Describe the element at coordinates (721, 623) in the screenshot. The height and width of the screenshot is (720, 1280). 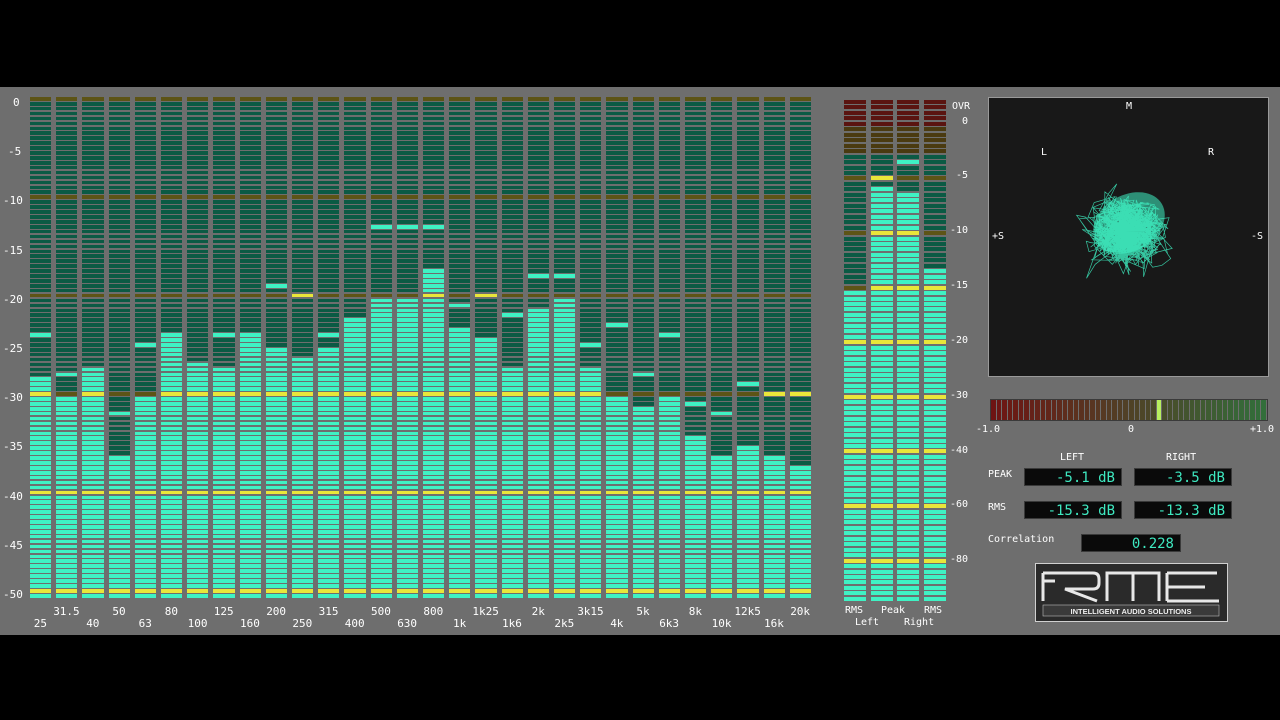
I see `frequency-label: 10k` at that location.